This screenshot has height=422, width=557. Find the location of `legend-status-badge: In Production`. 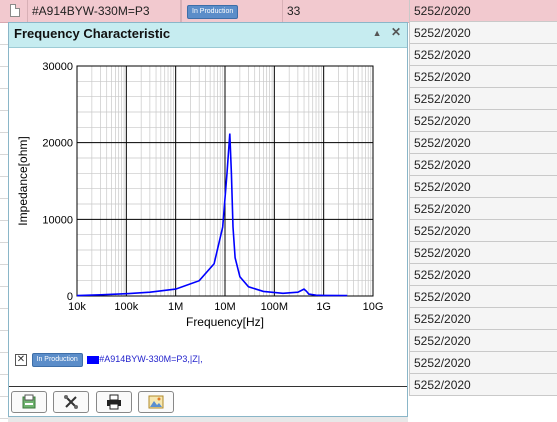

legend-status-badge: In Production is located at coordinates (57, 359).